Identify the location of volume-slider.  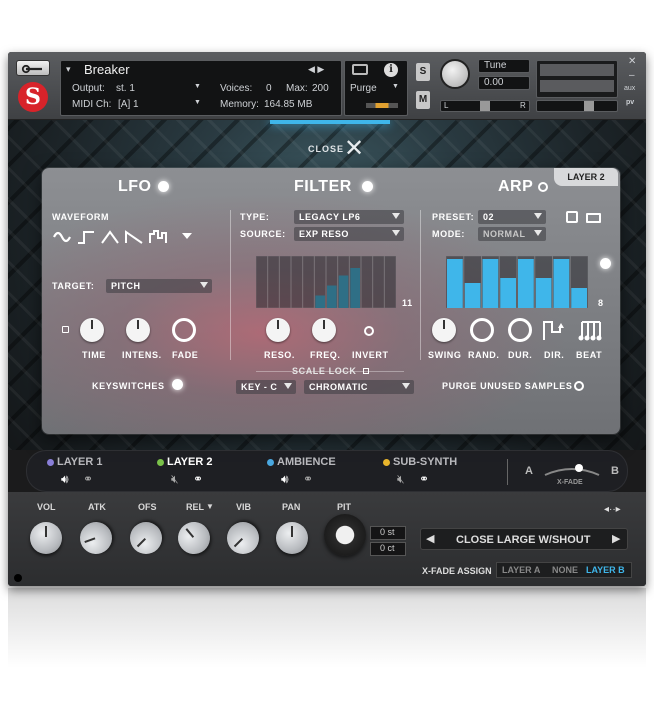
(577, 106).